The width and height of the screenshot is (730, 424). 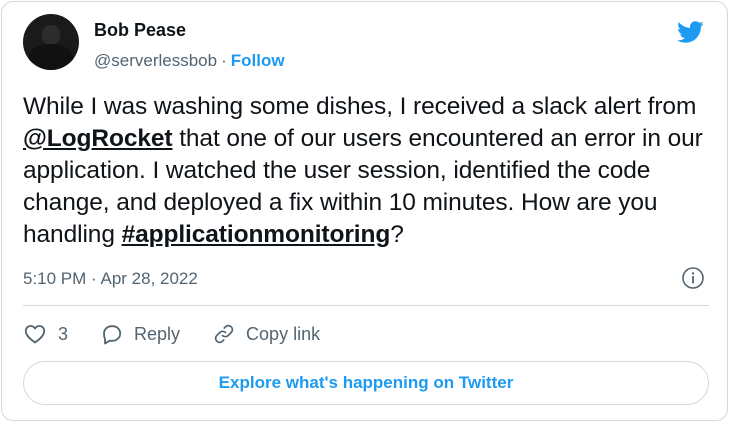 I want to click on reply-label: Reply, so click(x=157, y=333).